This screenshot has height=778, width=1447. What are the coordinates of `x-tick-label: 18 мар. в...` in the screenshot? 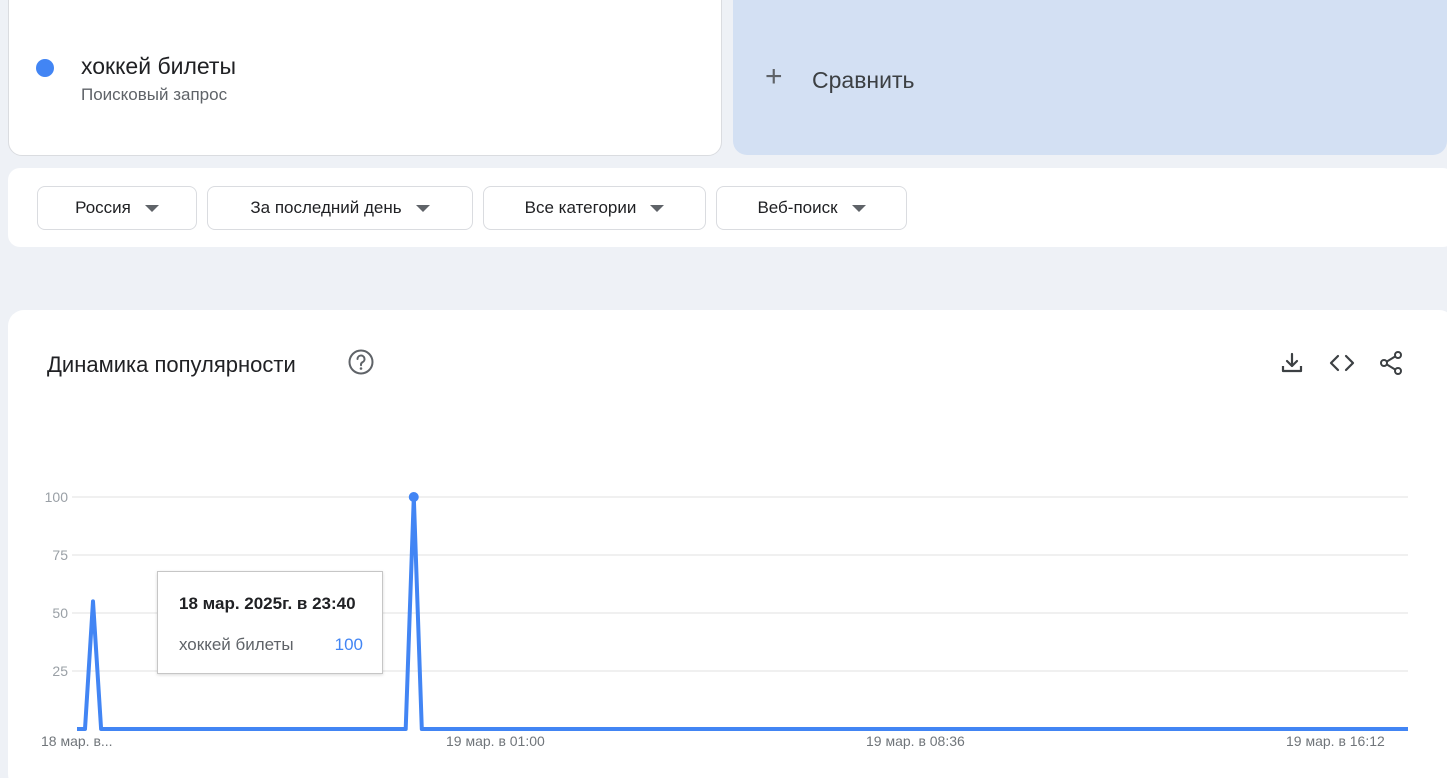 It's located at (77, 741).